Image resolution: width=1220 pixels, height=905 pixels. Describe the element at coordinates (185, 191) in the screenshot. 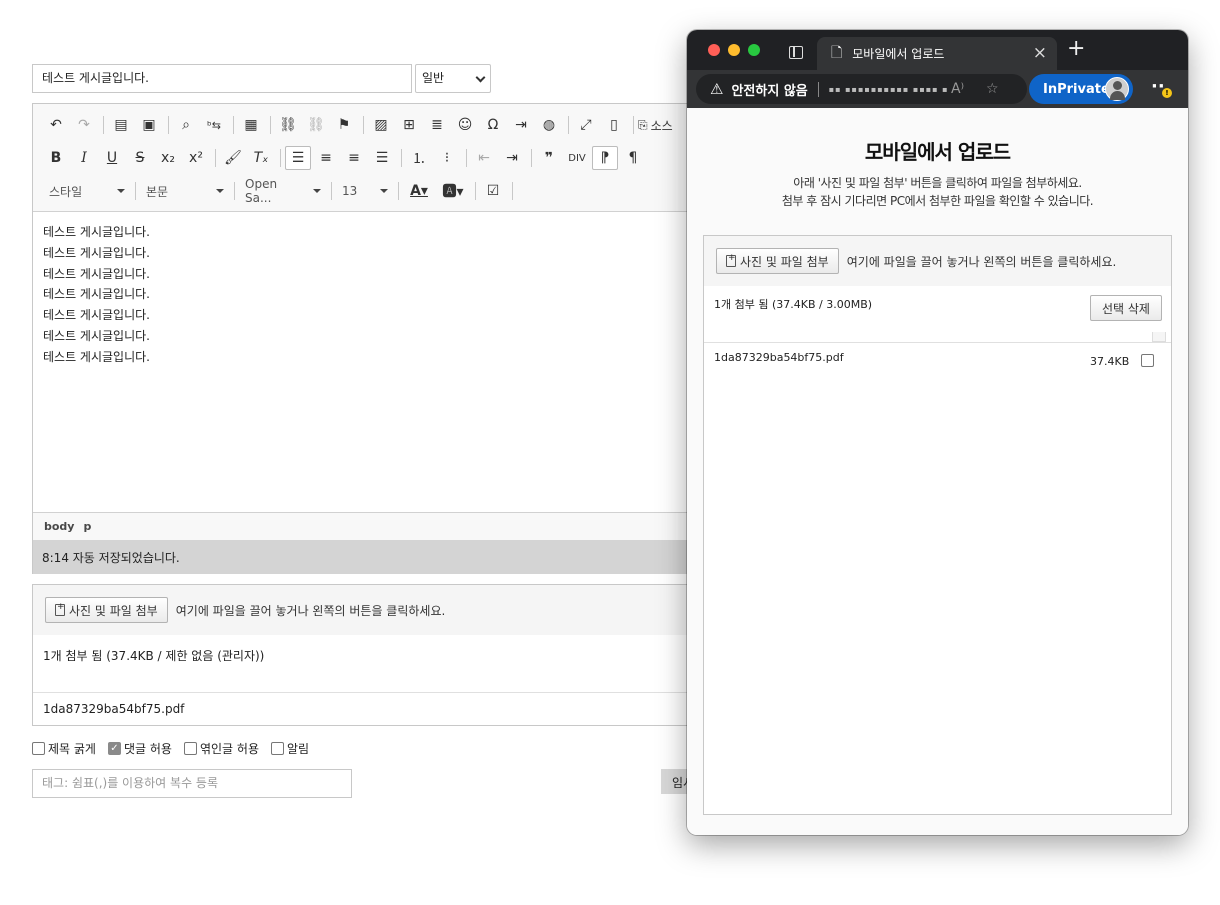

I see `format-combo: 본문` at that location.